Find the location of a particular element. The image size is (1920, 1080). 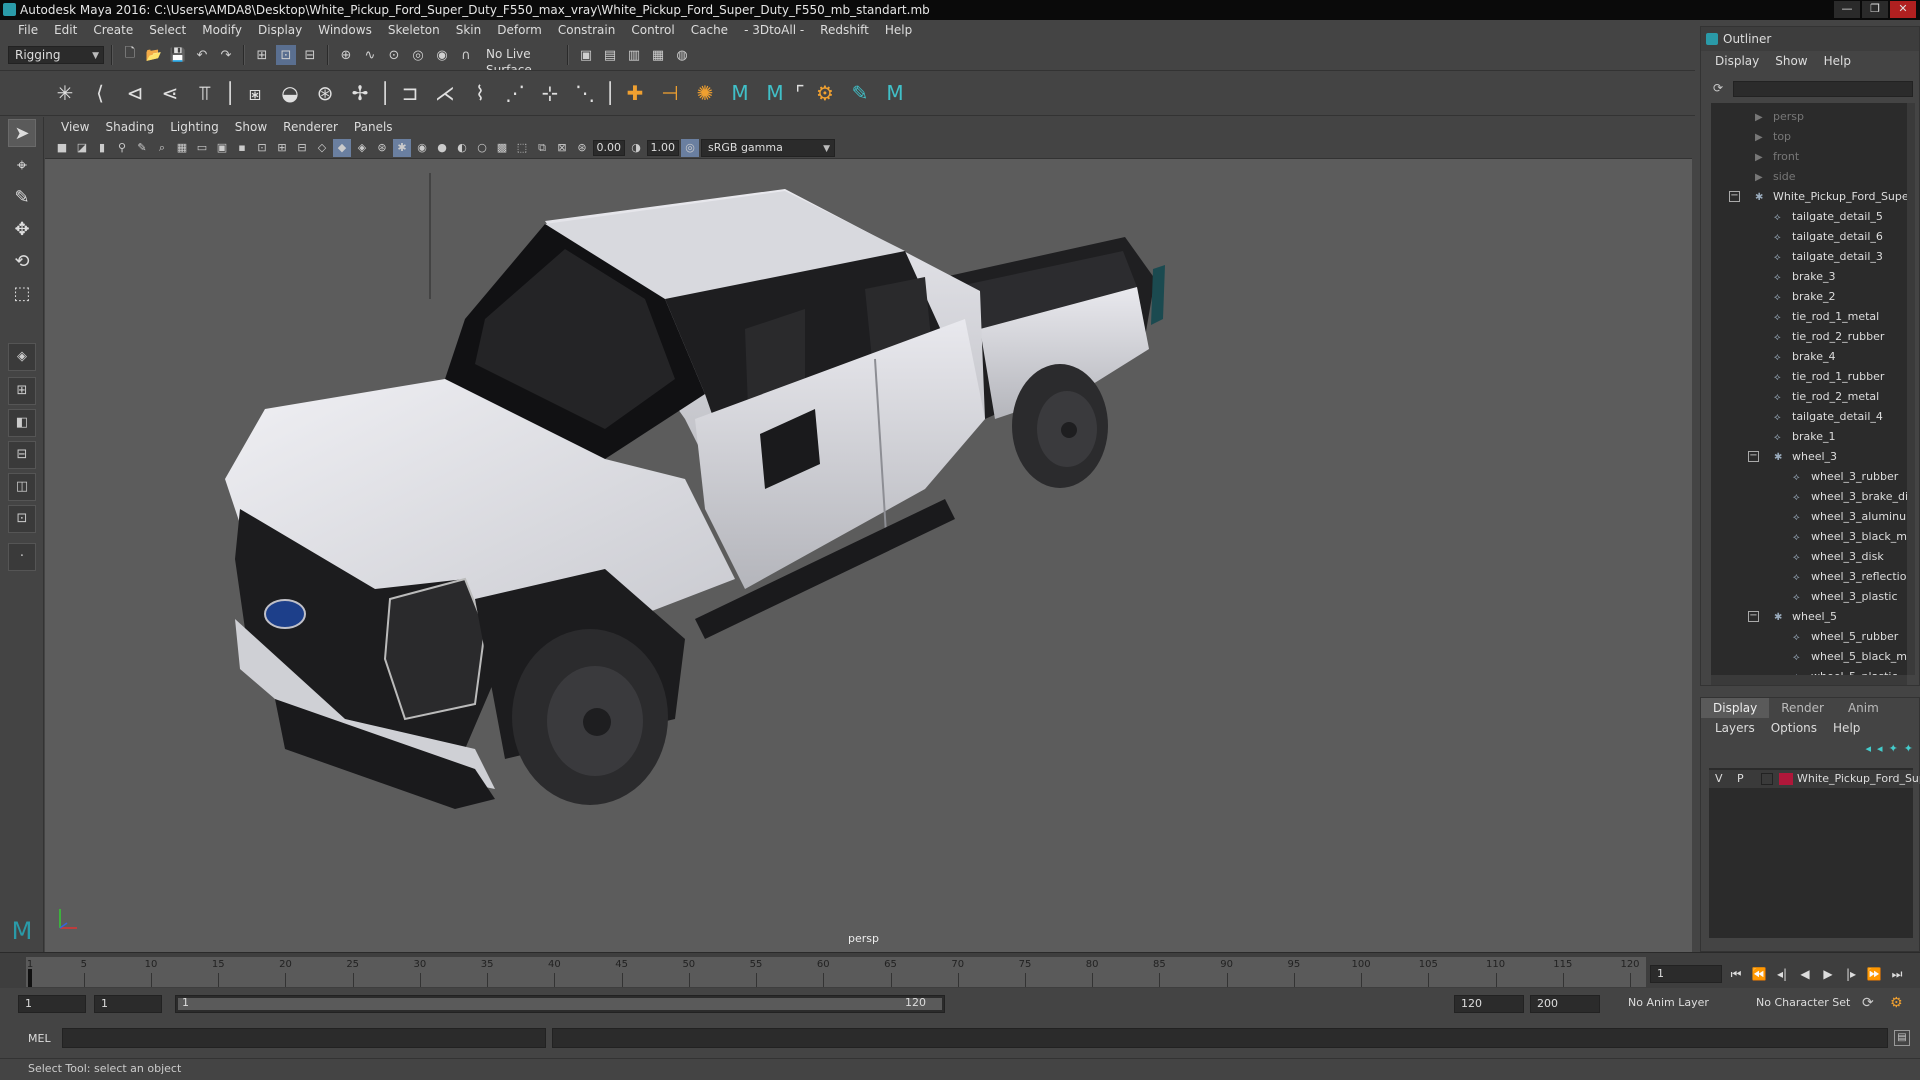

grid-icon: ▦ is located at coordinates (182, 148).